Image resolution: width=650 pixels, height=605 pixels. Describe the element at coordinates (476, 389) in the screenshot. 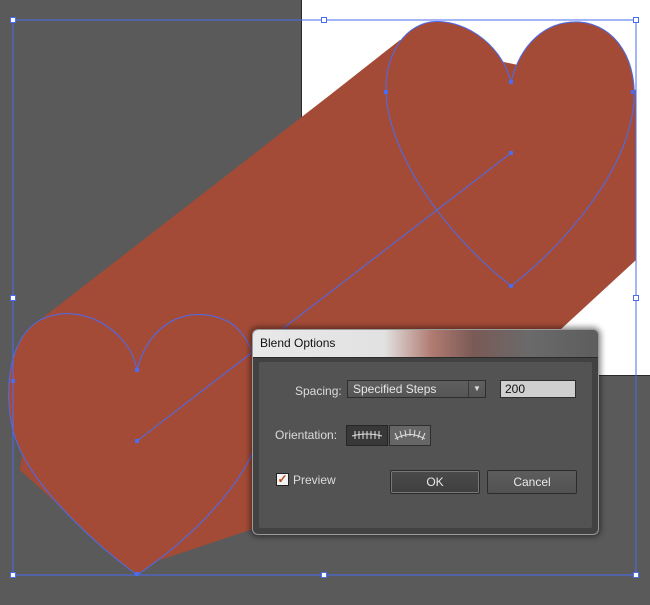

I see `chevron-down-icon: ▼` at that location.